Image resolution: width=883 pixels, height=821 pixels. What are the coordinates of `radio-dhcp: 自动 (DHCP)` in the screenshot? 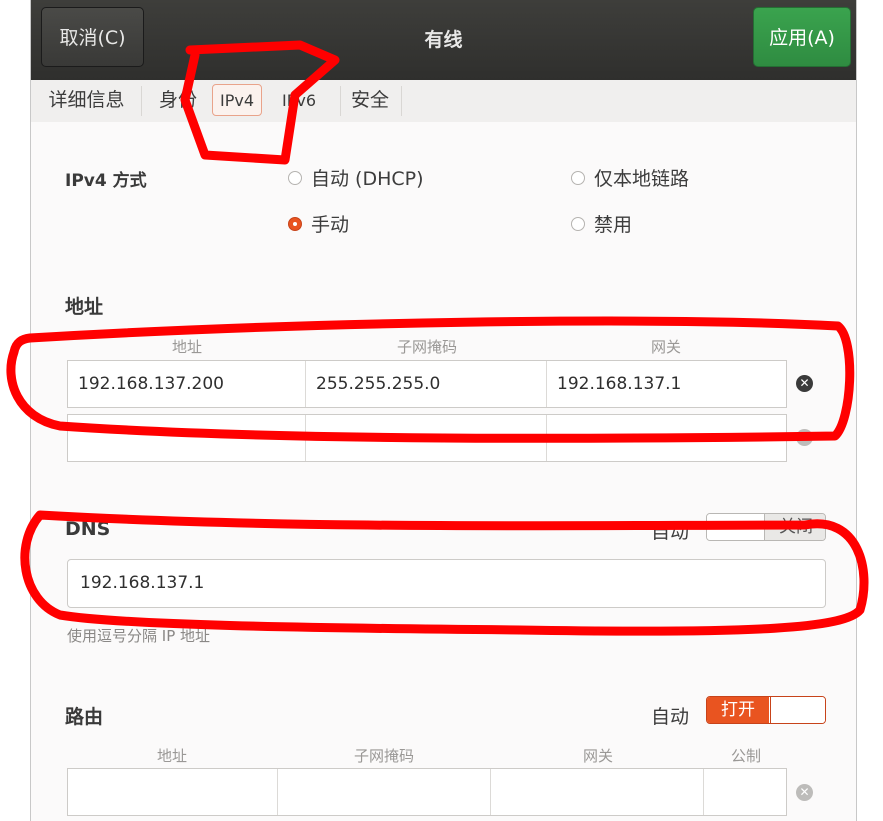 It's located at (356, 177).